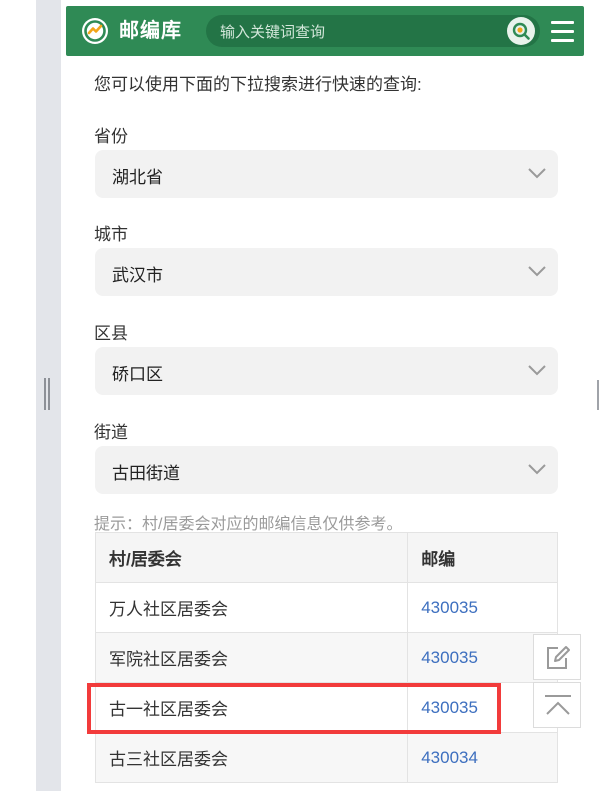  I want to click on table-row: 古三社区居委会 430034, so click(326, 757).